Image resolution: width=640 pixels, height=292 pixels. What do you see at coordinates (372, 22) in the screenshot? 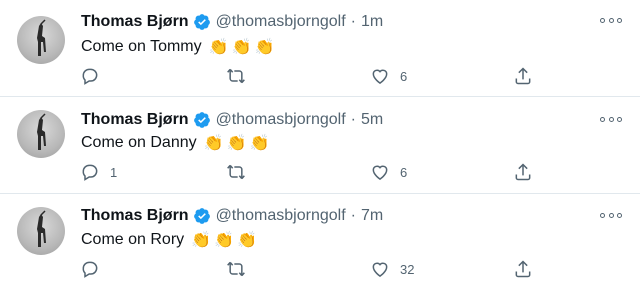
I see `timestamp: 1m` at bounding box center [372, 22].